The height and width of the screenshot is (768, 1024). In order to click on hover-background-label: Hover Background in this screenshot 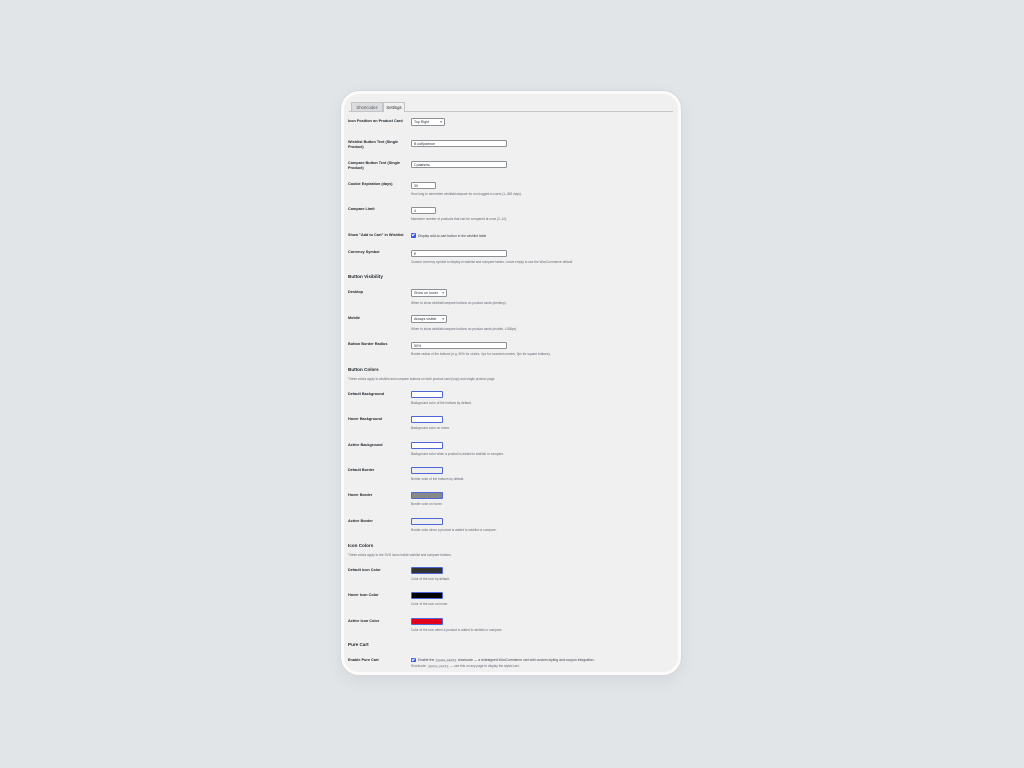, I will do `click(365, 419)`.